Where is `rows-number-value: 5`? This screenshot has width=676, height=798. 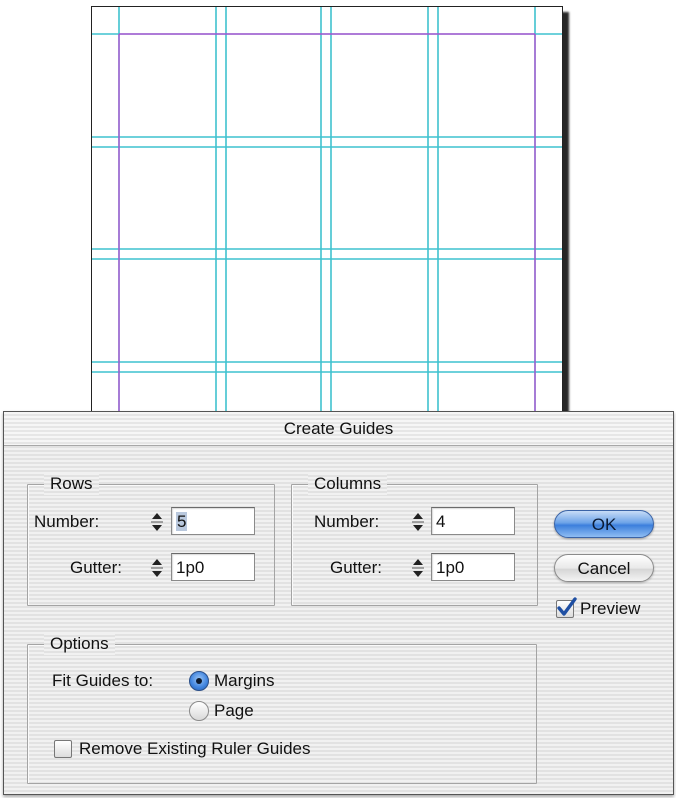 rows-number-value: 5 is located at coordinates (182, 521).